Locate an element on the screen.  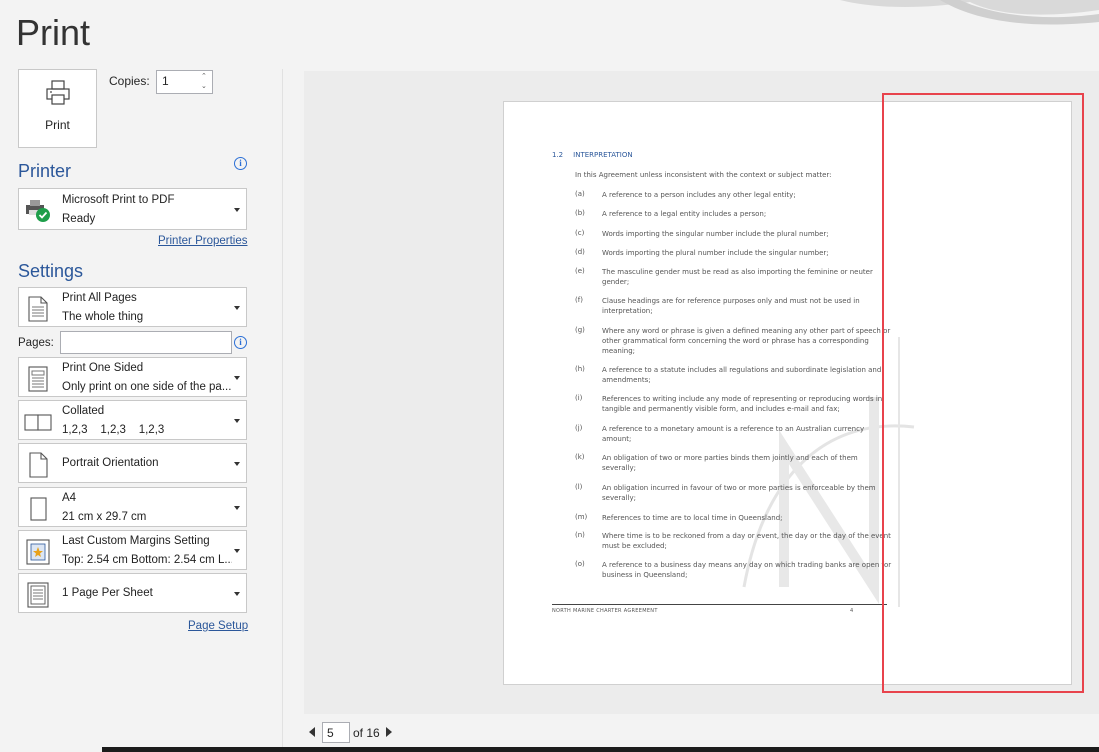
printer-name: Microsoft Print to PDF is located at coordinates (118, 200).